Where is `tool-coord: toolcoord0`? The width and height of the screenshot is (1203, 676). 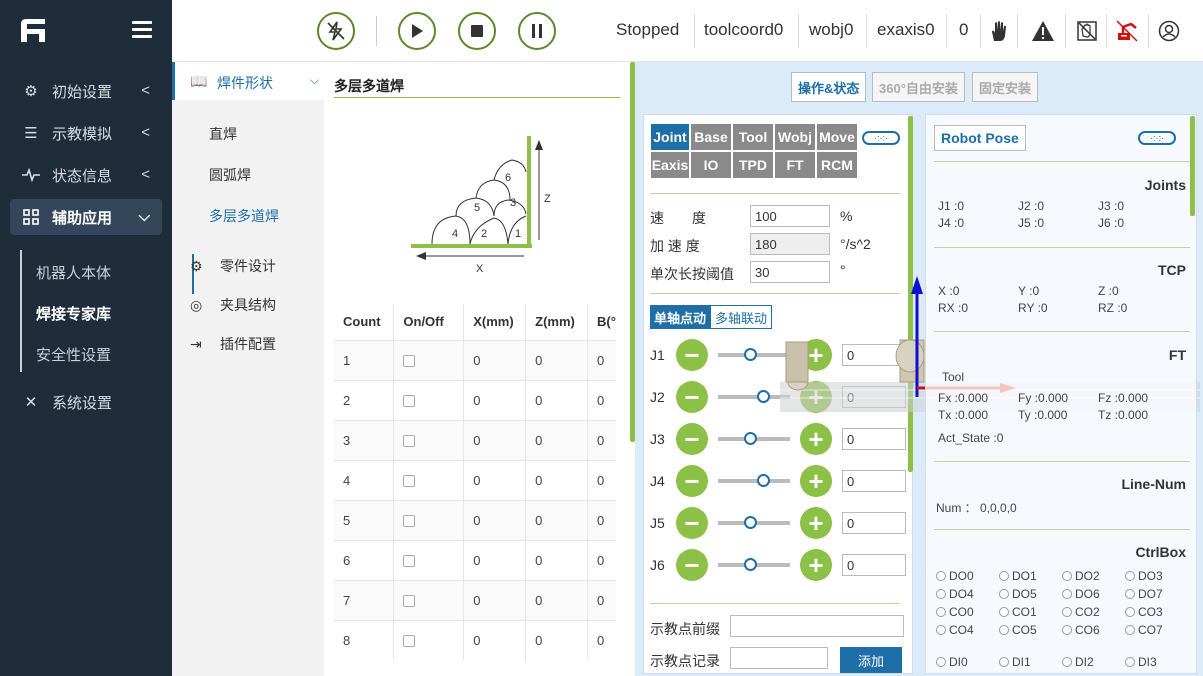 tool-coord: toolcoord0 is located at coordinates (743, 30).